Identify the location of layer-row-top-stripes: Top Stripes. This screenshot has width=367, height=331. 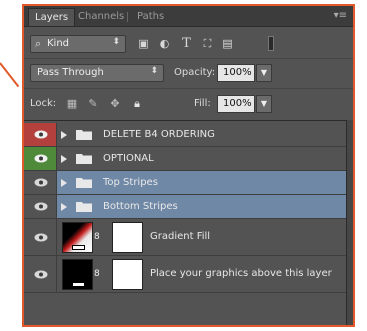
(185, 183).